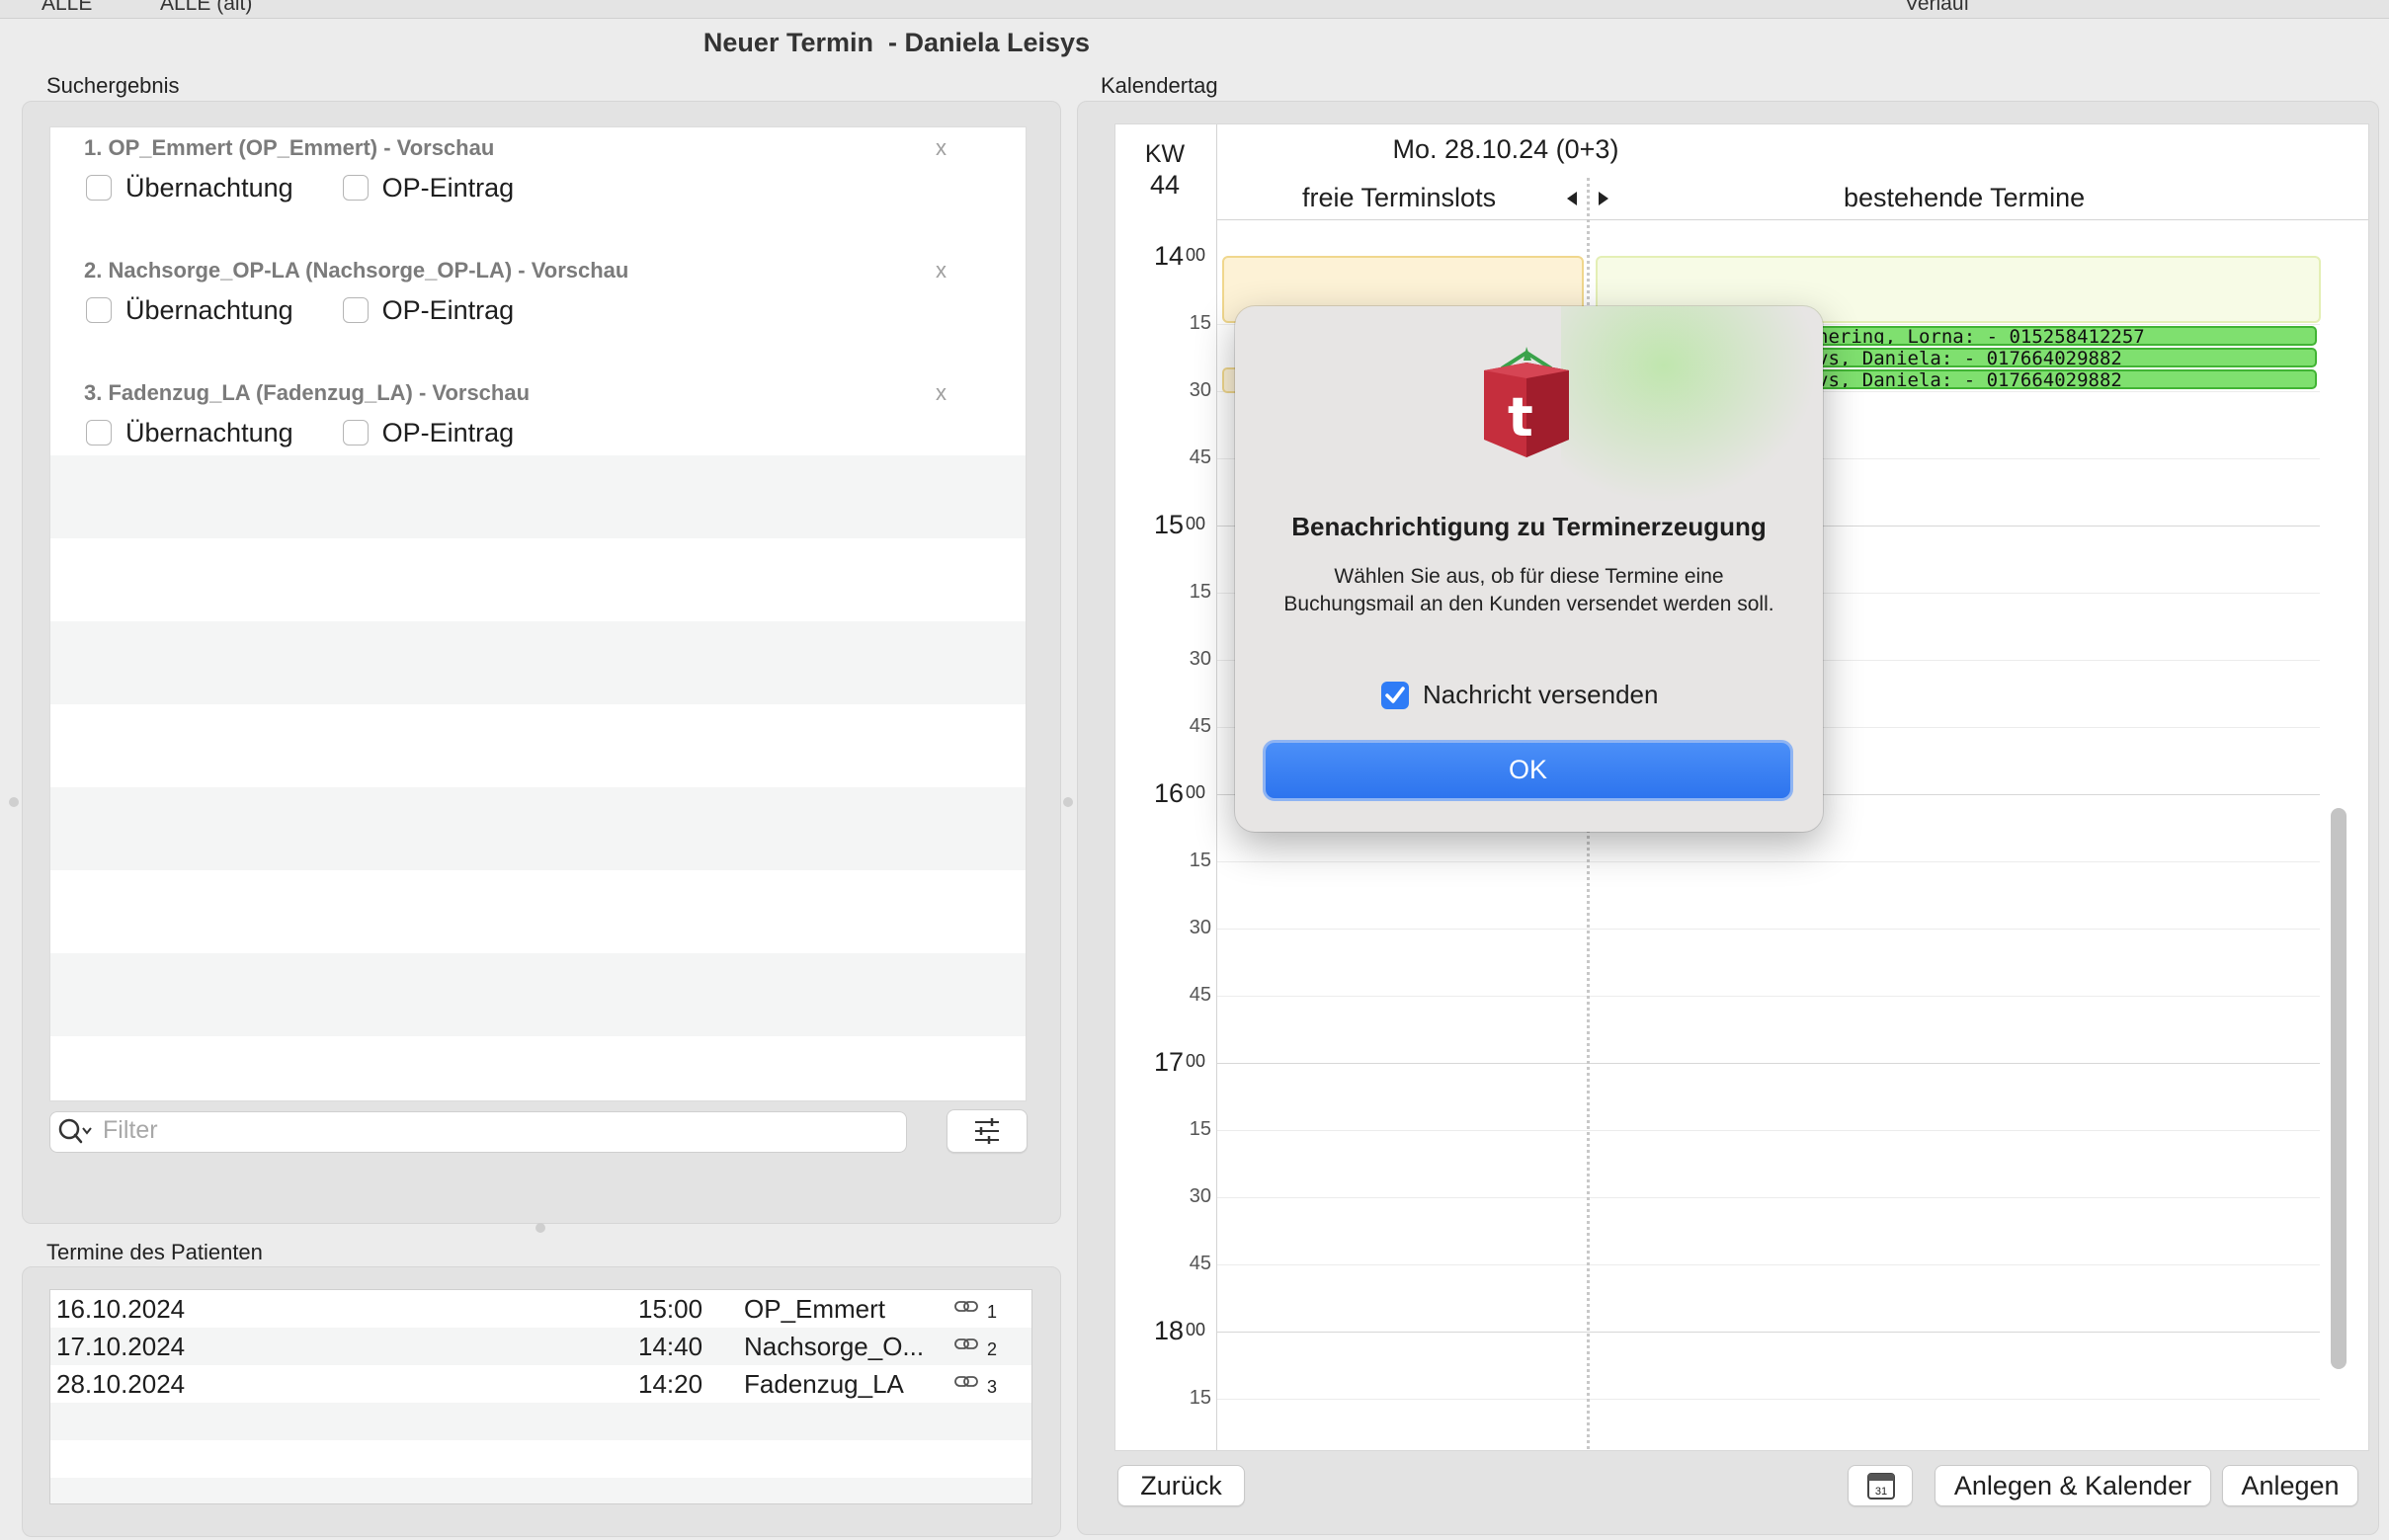 The width and height of the screenshot is (2389, 1540). What do you see at coordinates (992, 1349) in the screenshot?
I see `appt-number: 2` at bounding box center [992, 1349].